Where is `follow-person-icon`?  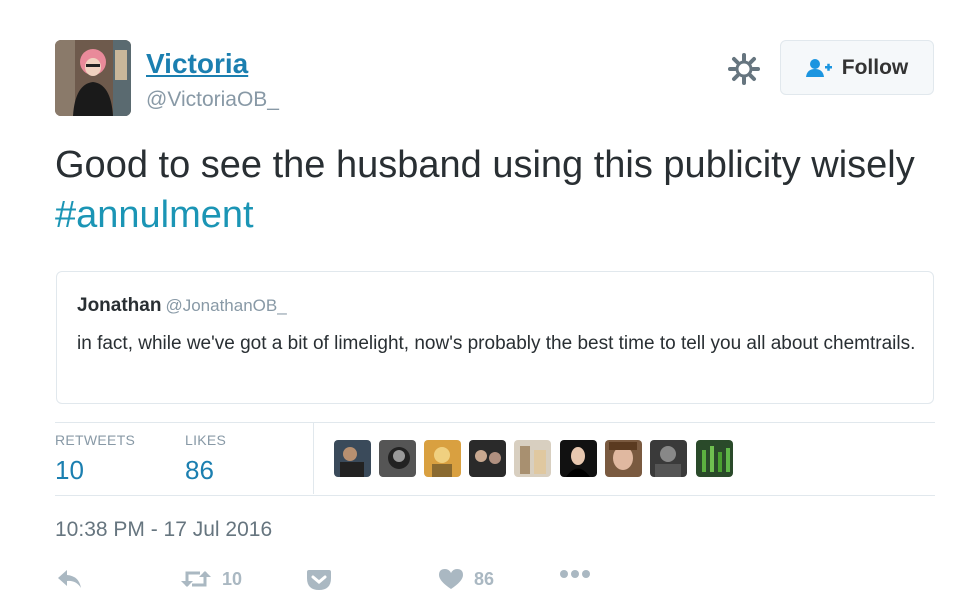 follow-person-icon is located at coordinates (818, 67).